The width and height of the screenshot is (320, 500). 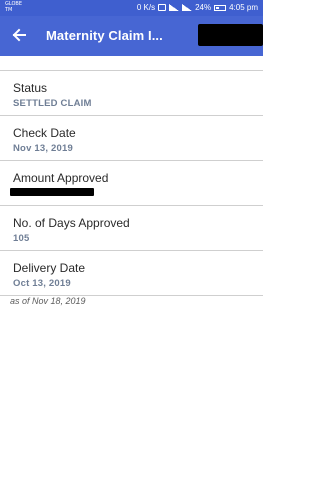 What do you see at coordinates (49, 268) in the screenshot?
I see `detail-label: Delivery Date` at bounding box center [49, 268].